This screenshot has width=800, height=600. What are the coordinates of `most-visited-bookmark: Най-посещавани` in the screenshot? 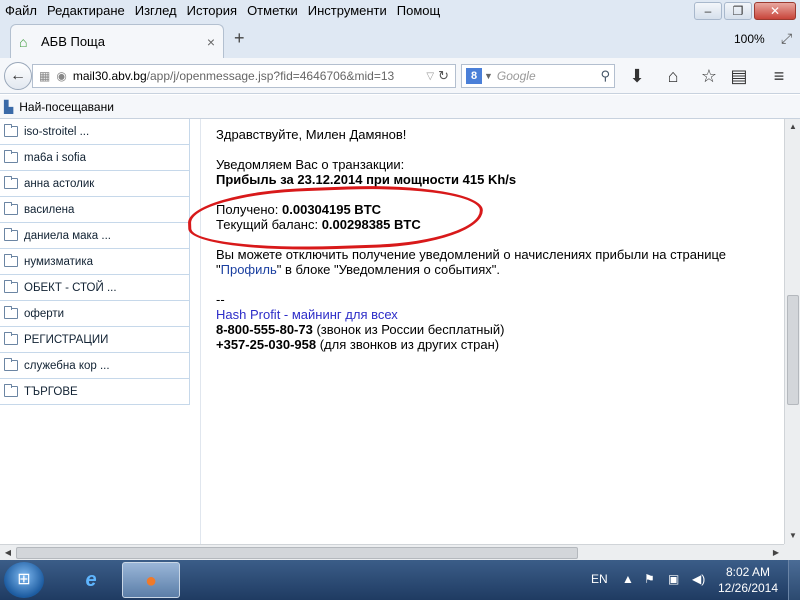 It's located at (66, 107).